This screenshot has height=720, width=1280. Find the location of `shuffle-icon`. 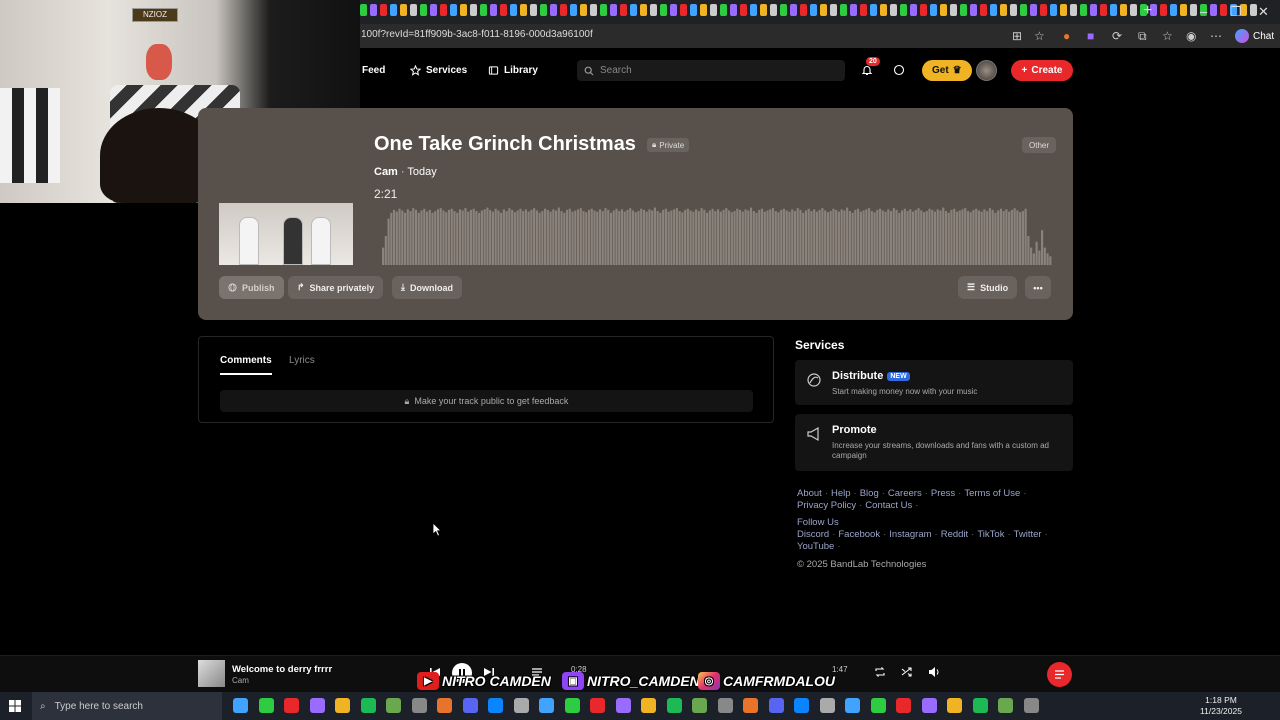

shuffle-icon is located at coordinates (907, 672).